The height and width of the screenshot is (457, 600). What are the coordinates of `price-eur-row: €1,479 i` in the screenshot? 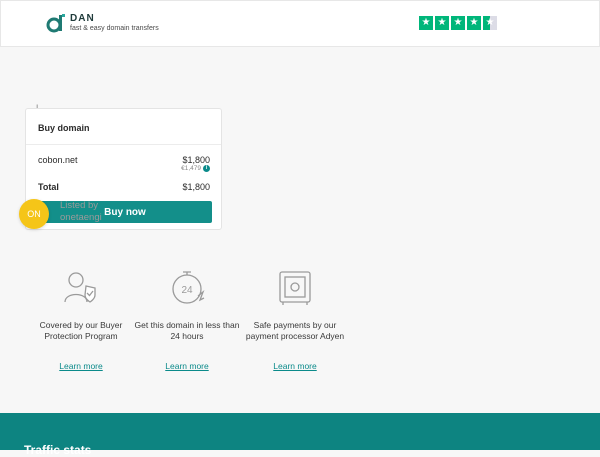 It's located at (195, 168).